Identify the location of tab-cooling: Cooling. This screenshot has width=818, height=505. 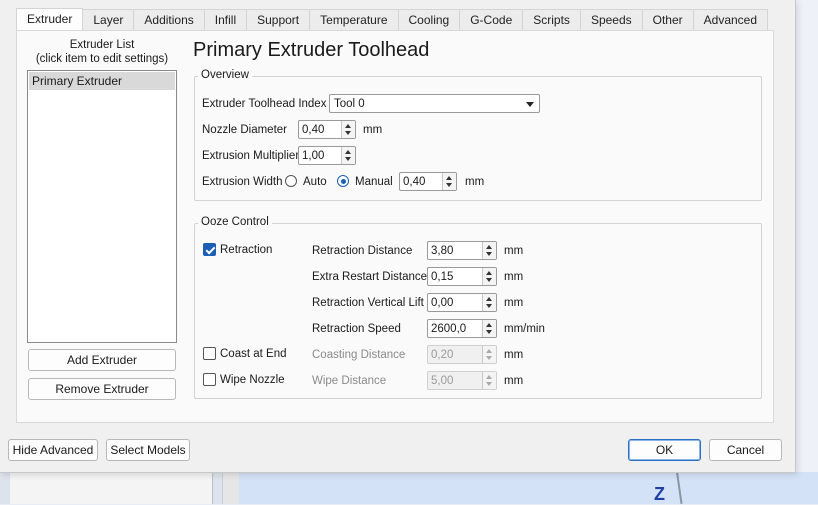
(429, 20).